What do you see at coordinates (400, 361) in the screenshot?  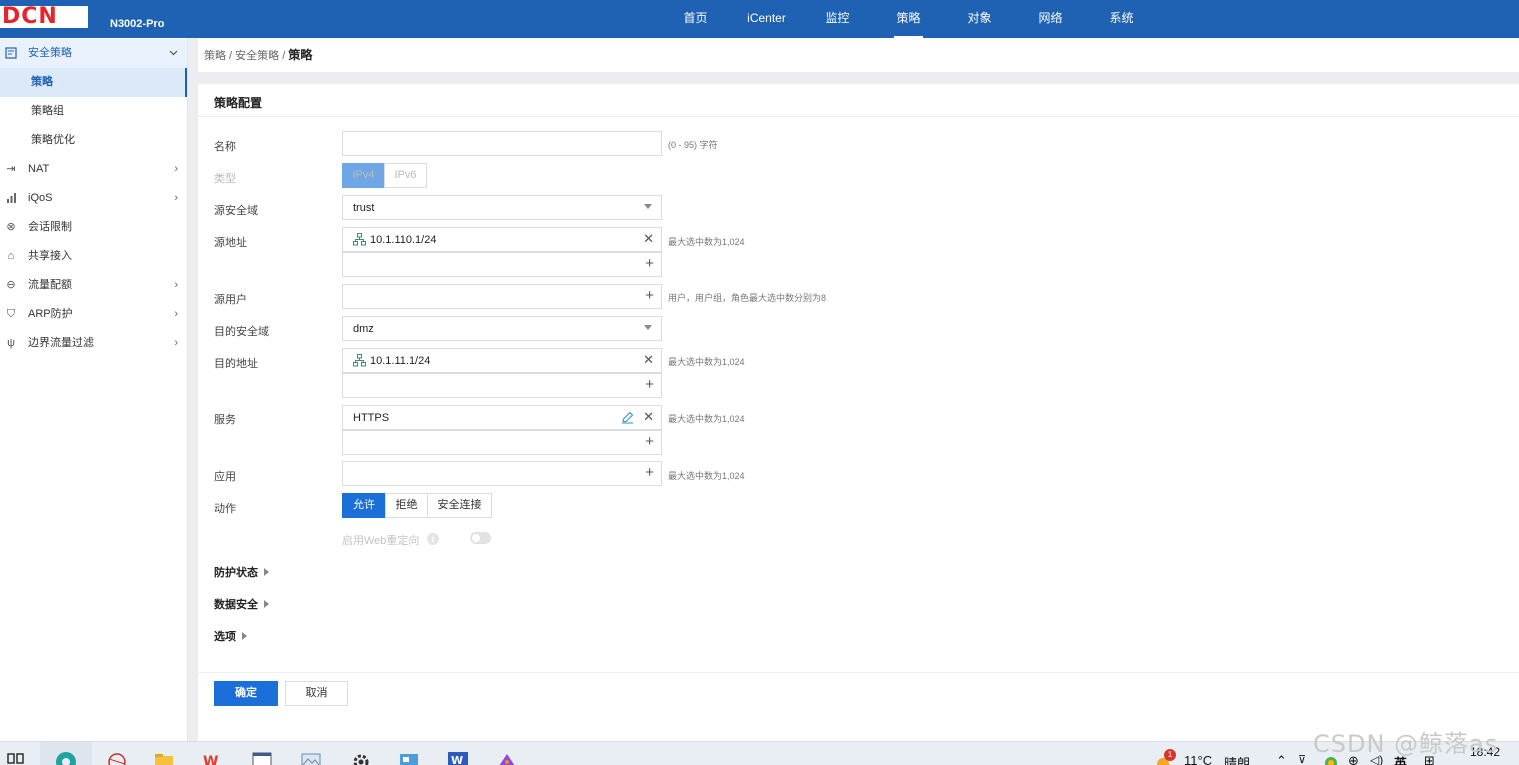 I see `dst-addr-value: 10.1.11.1/24` at bounding box center [400, 361].